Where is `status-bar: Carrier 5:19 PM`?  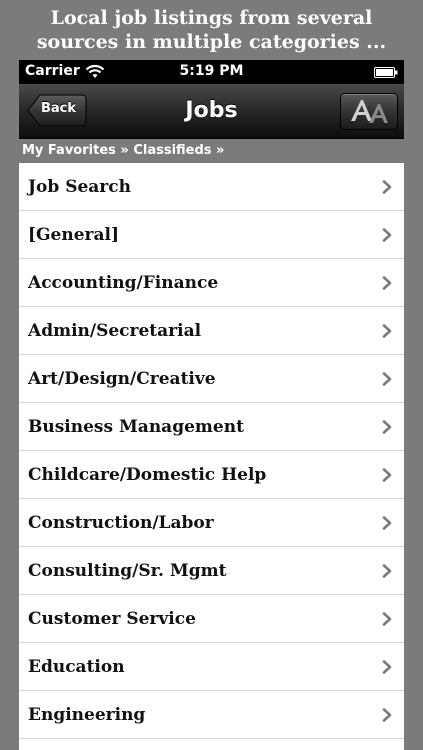 status-bar: Carrier 5:19 PM is located at coordinates (211, 72).